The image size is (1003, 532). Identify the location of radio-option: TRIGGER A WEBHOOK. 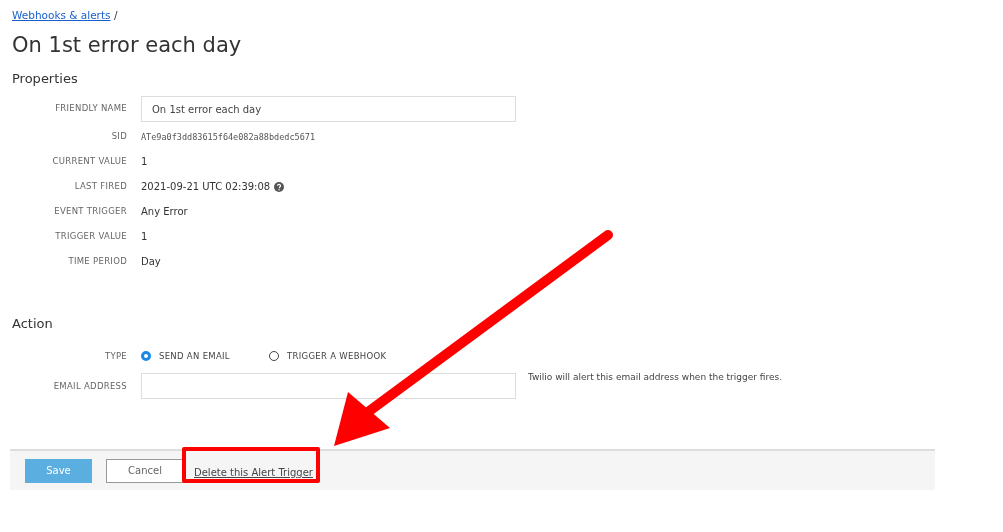
(333, 356).